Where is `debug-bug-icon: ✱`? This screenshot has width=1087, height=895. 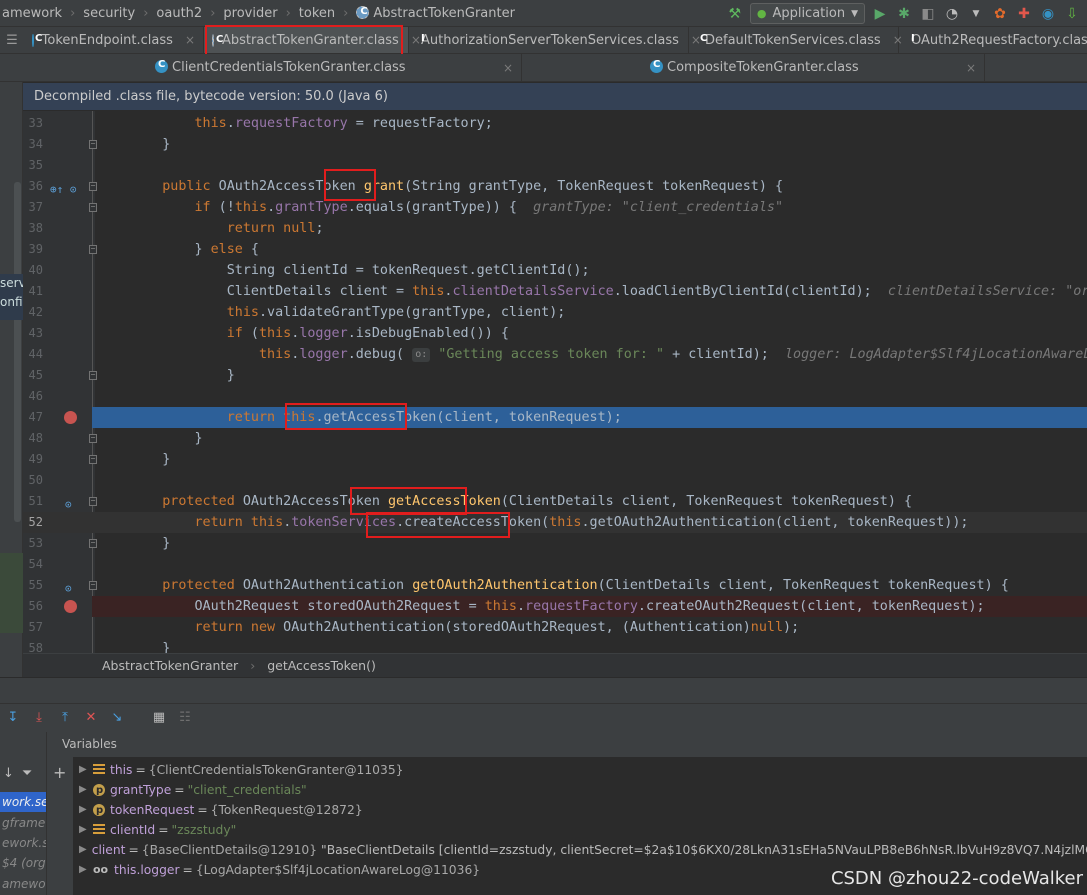
debug-bug-icon: ✱ is located at coordinates (904, 14).